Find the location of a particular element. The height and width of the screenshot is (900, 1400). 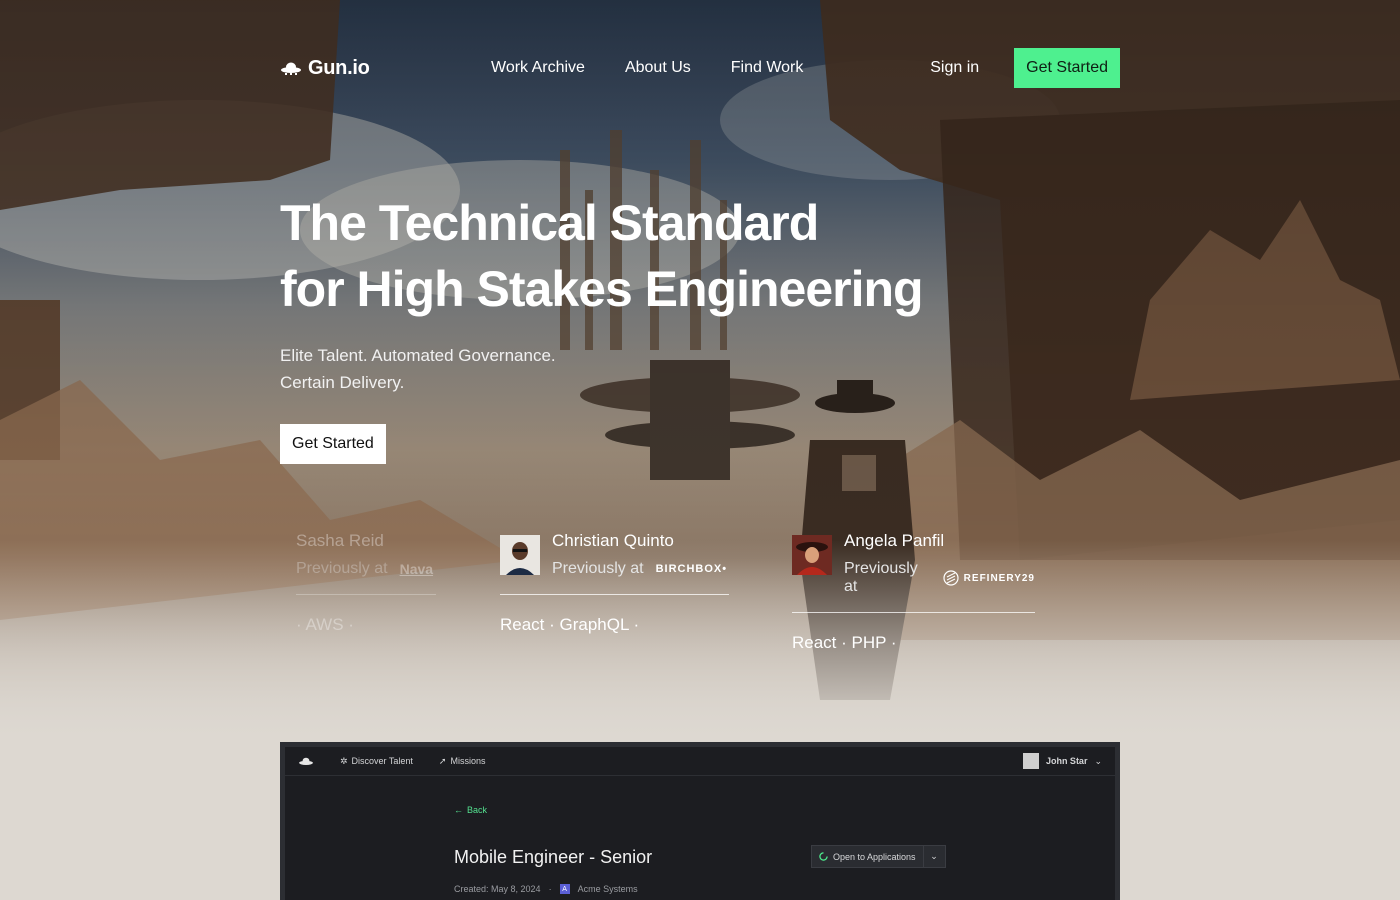

talent-skills: React · PHP · is located at coordinates (844, 642).